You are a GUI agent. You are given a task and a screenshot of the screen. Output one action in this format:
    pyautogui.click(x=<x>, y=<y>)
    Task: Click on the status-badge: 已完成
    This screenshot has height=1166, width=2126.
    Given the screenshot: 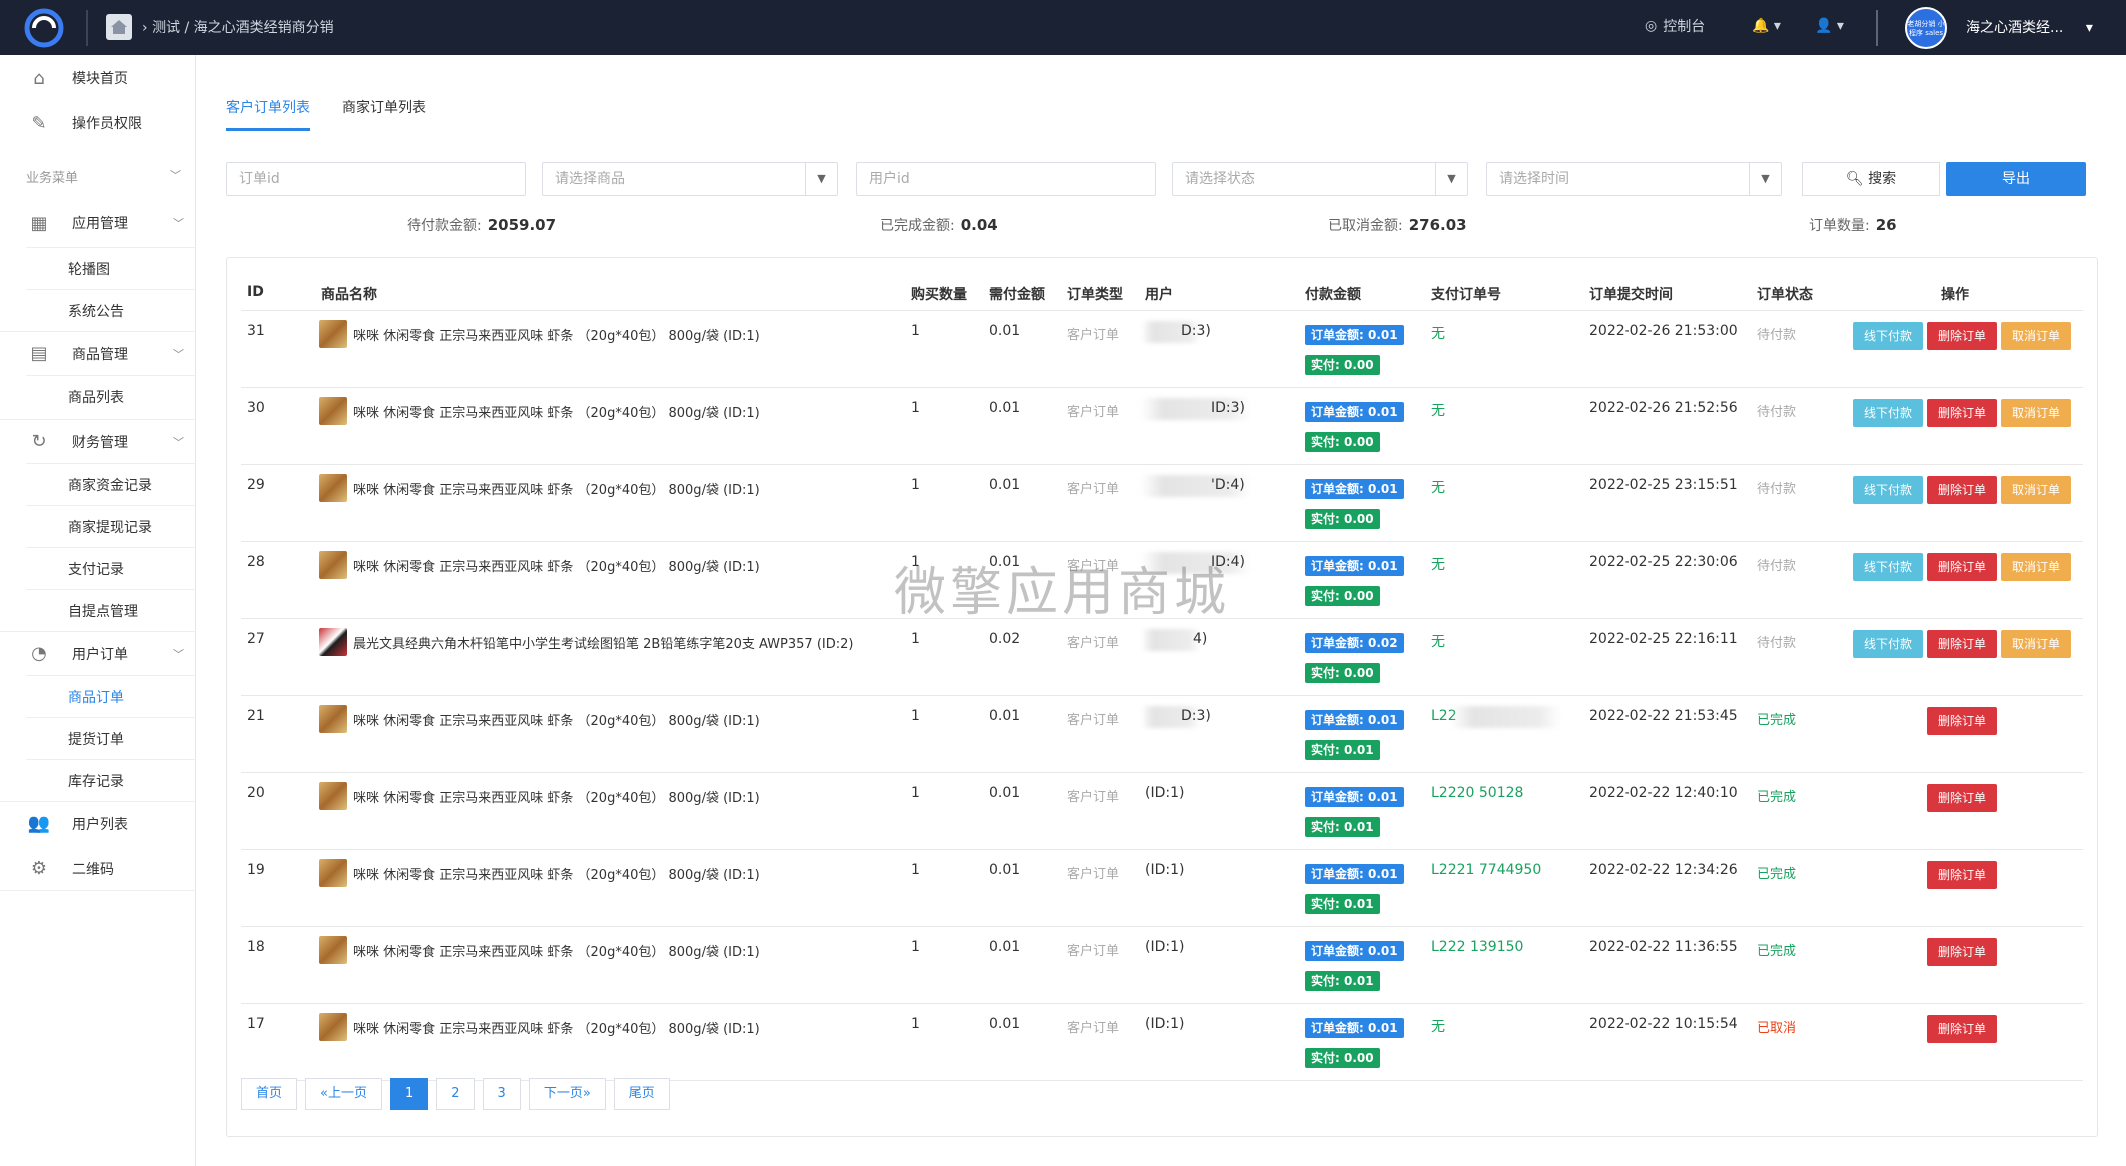 What is the action you would take?
    pyautogui.click(x=1777, y=720)
    